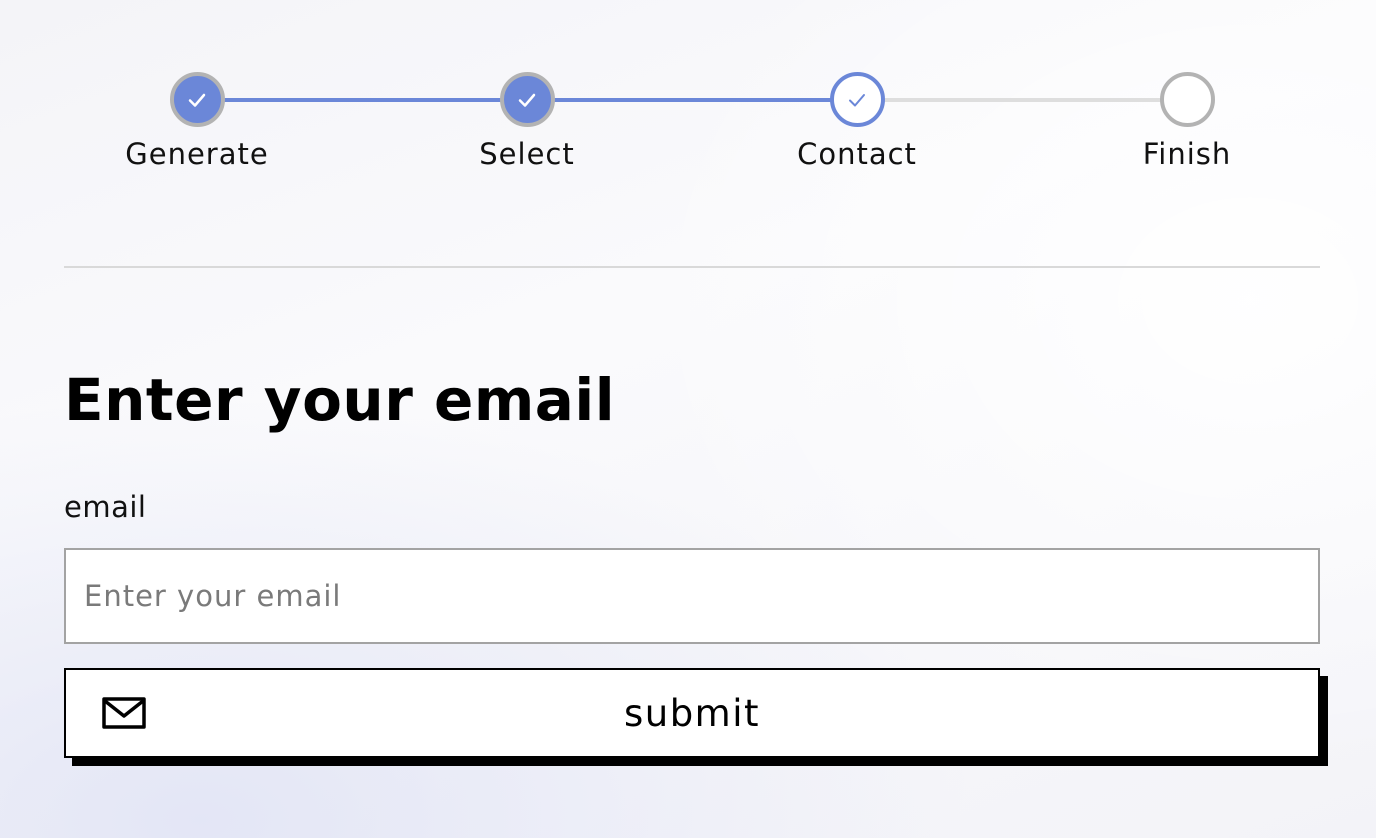  I want to click on step-generate: Generate, so click(197, 121).